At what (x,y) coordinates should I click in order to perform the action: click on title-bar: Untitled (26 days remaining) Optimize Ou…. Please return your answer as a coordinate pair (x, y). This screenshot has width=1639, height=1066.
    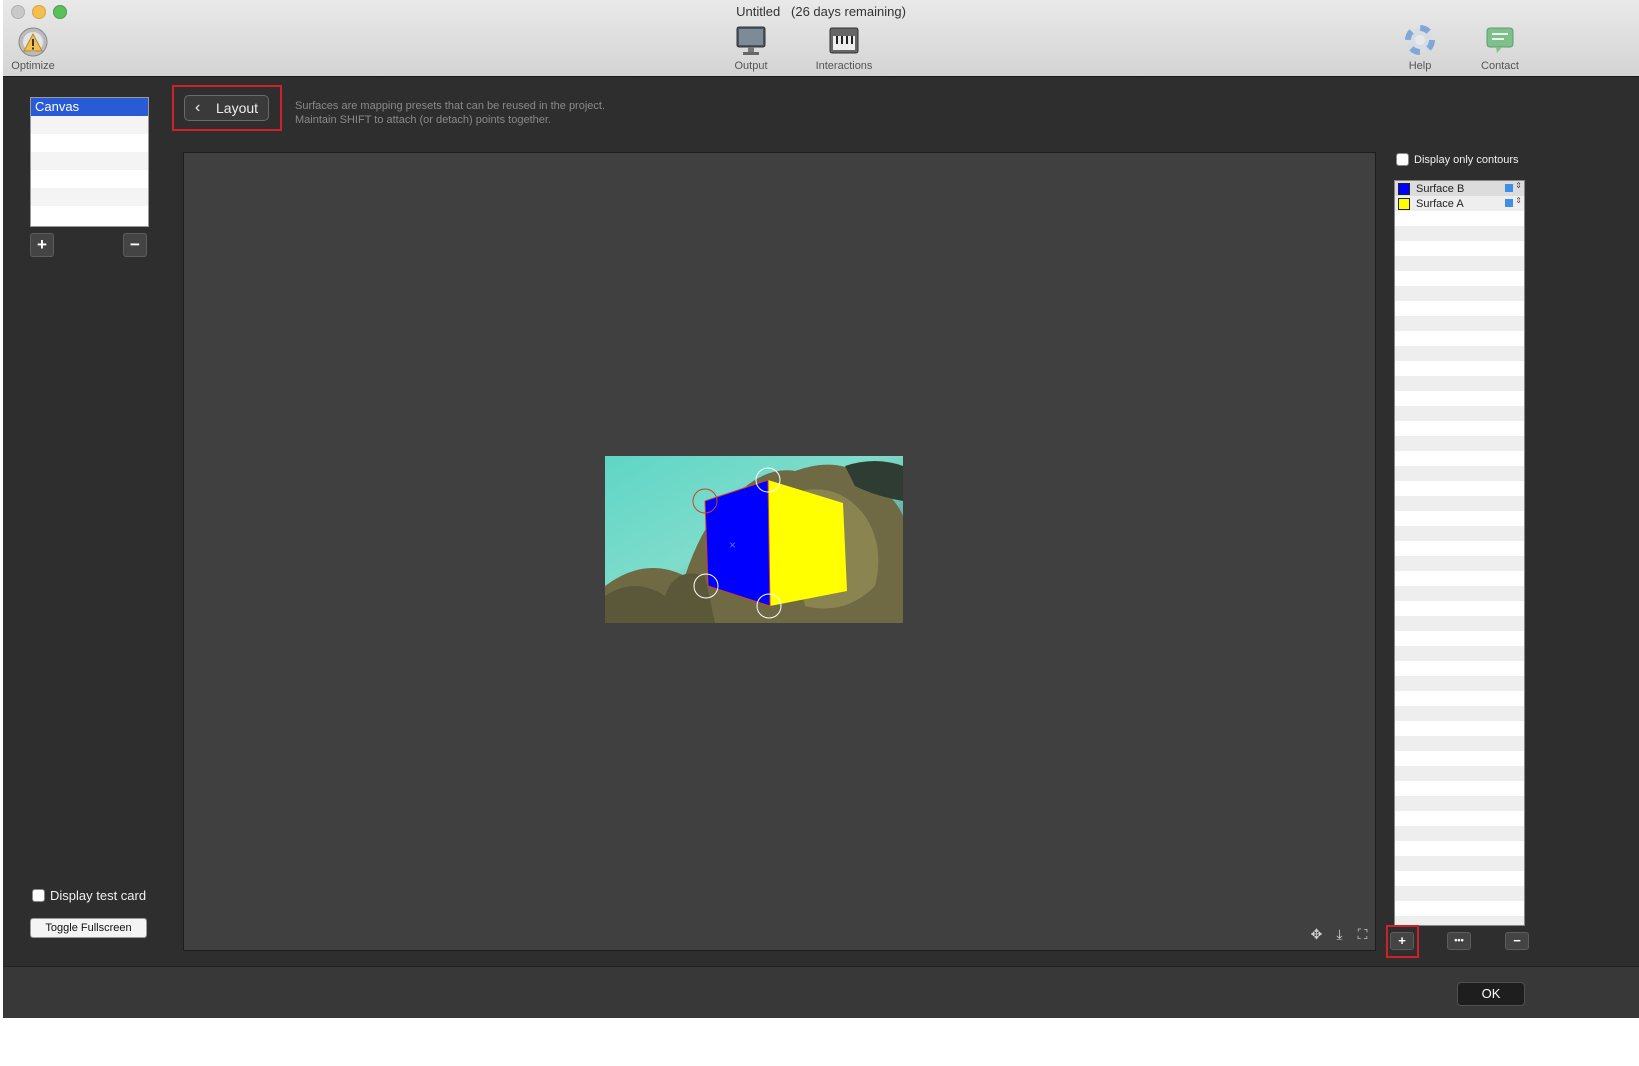
    Looking at the image, I should click on (821, 38).